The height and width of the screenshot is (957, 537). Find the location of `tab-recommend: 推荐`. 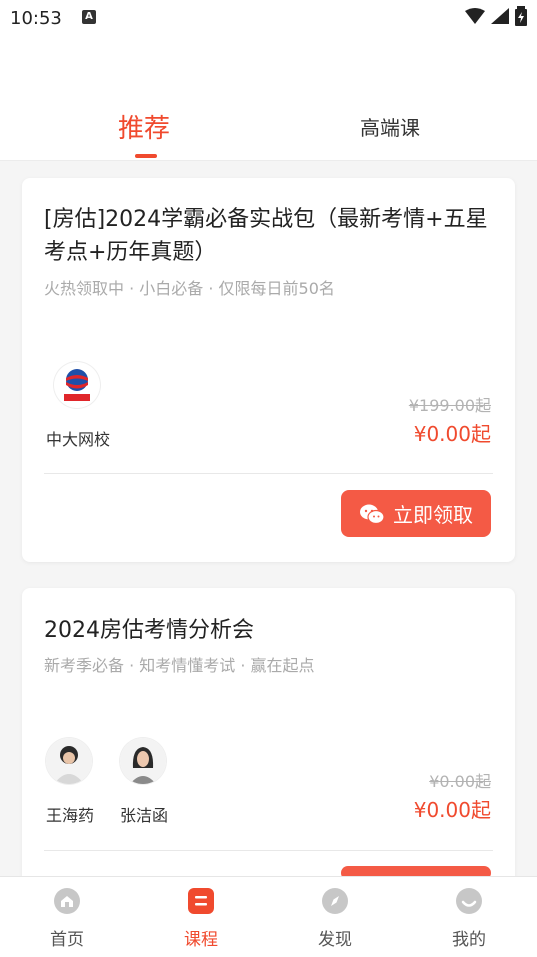

tab-recommend: 推荐 is located at coordinates (144, 126).